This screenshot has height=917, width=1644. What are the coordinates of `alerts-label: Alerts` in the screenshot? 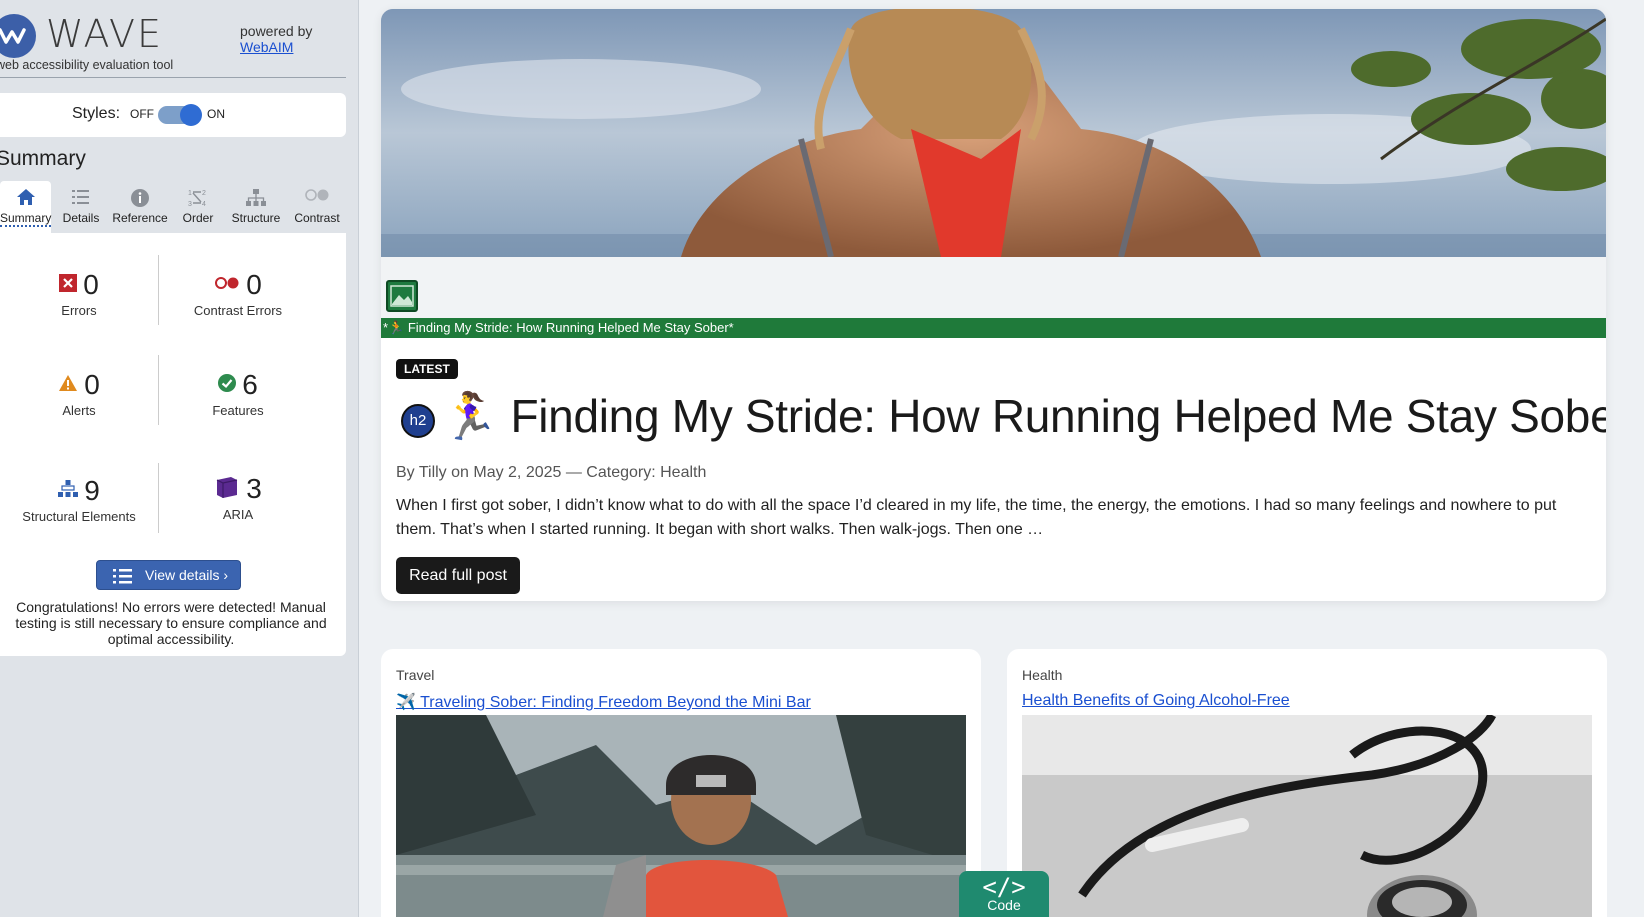 It's located at (79, 410).